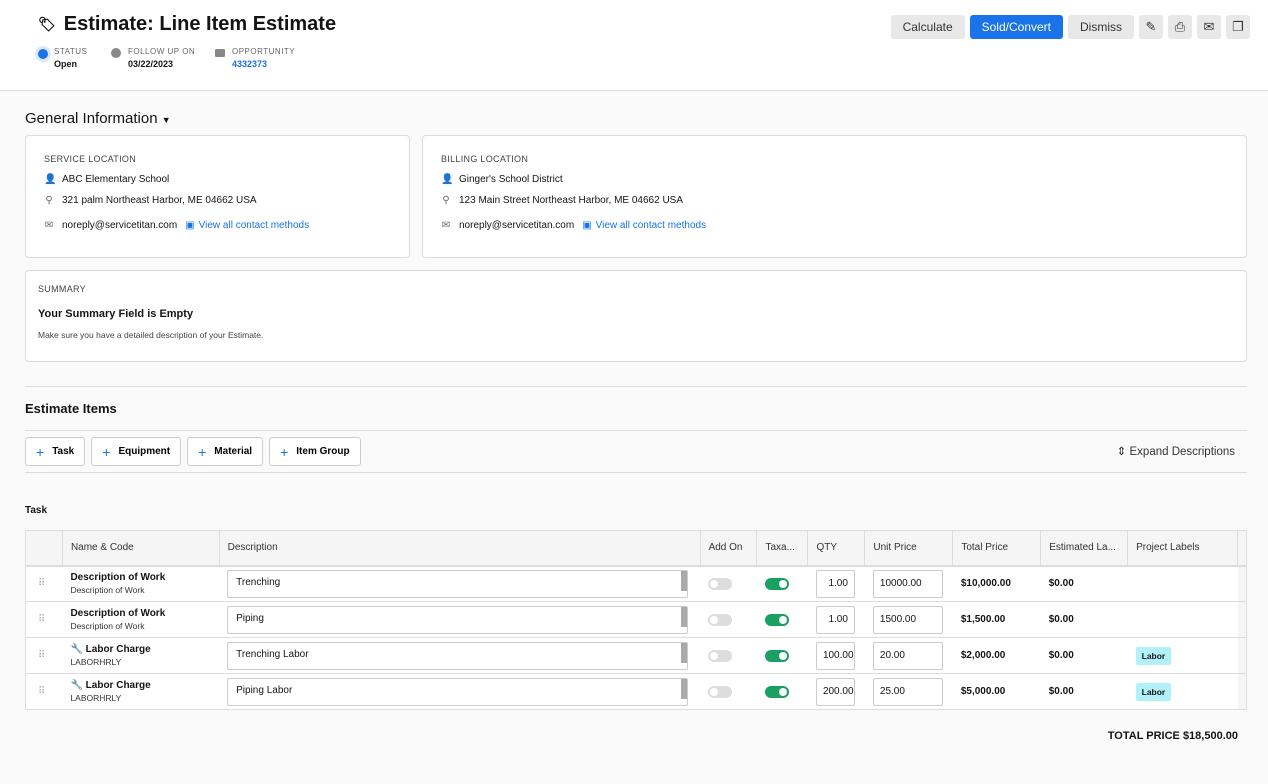  I want to click on status: STATUS Open, so click(62, 58).